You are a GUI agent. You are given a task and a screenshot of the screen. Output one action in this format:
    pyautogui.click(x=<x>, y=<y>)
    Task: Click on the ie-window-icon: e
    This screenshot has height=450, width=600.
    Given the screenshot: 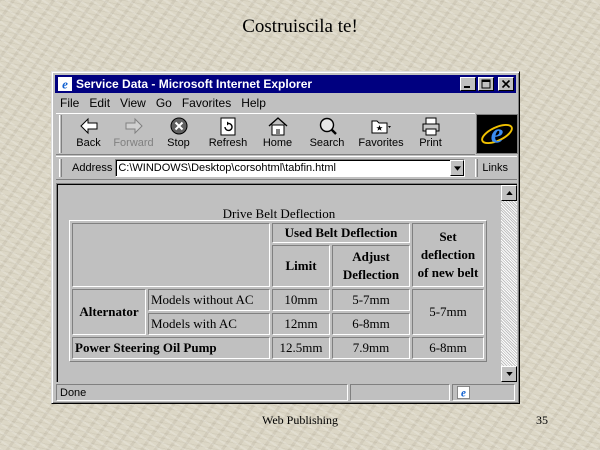 What is the action you would take?
    pyautogui.click(x=65, y=84)
    